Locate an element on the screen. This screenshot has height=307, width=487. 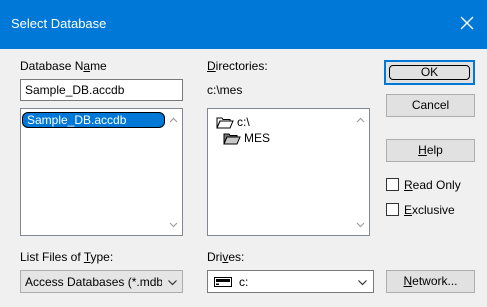
directory-name: MES is located at coordinates (257, 138).